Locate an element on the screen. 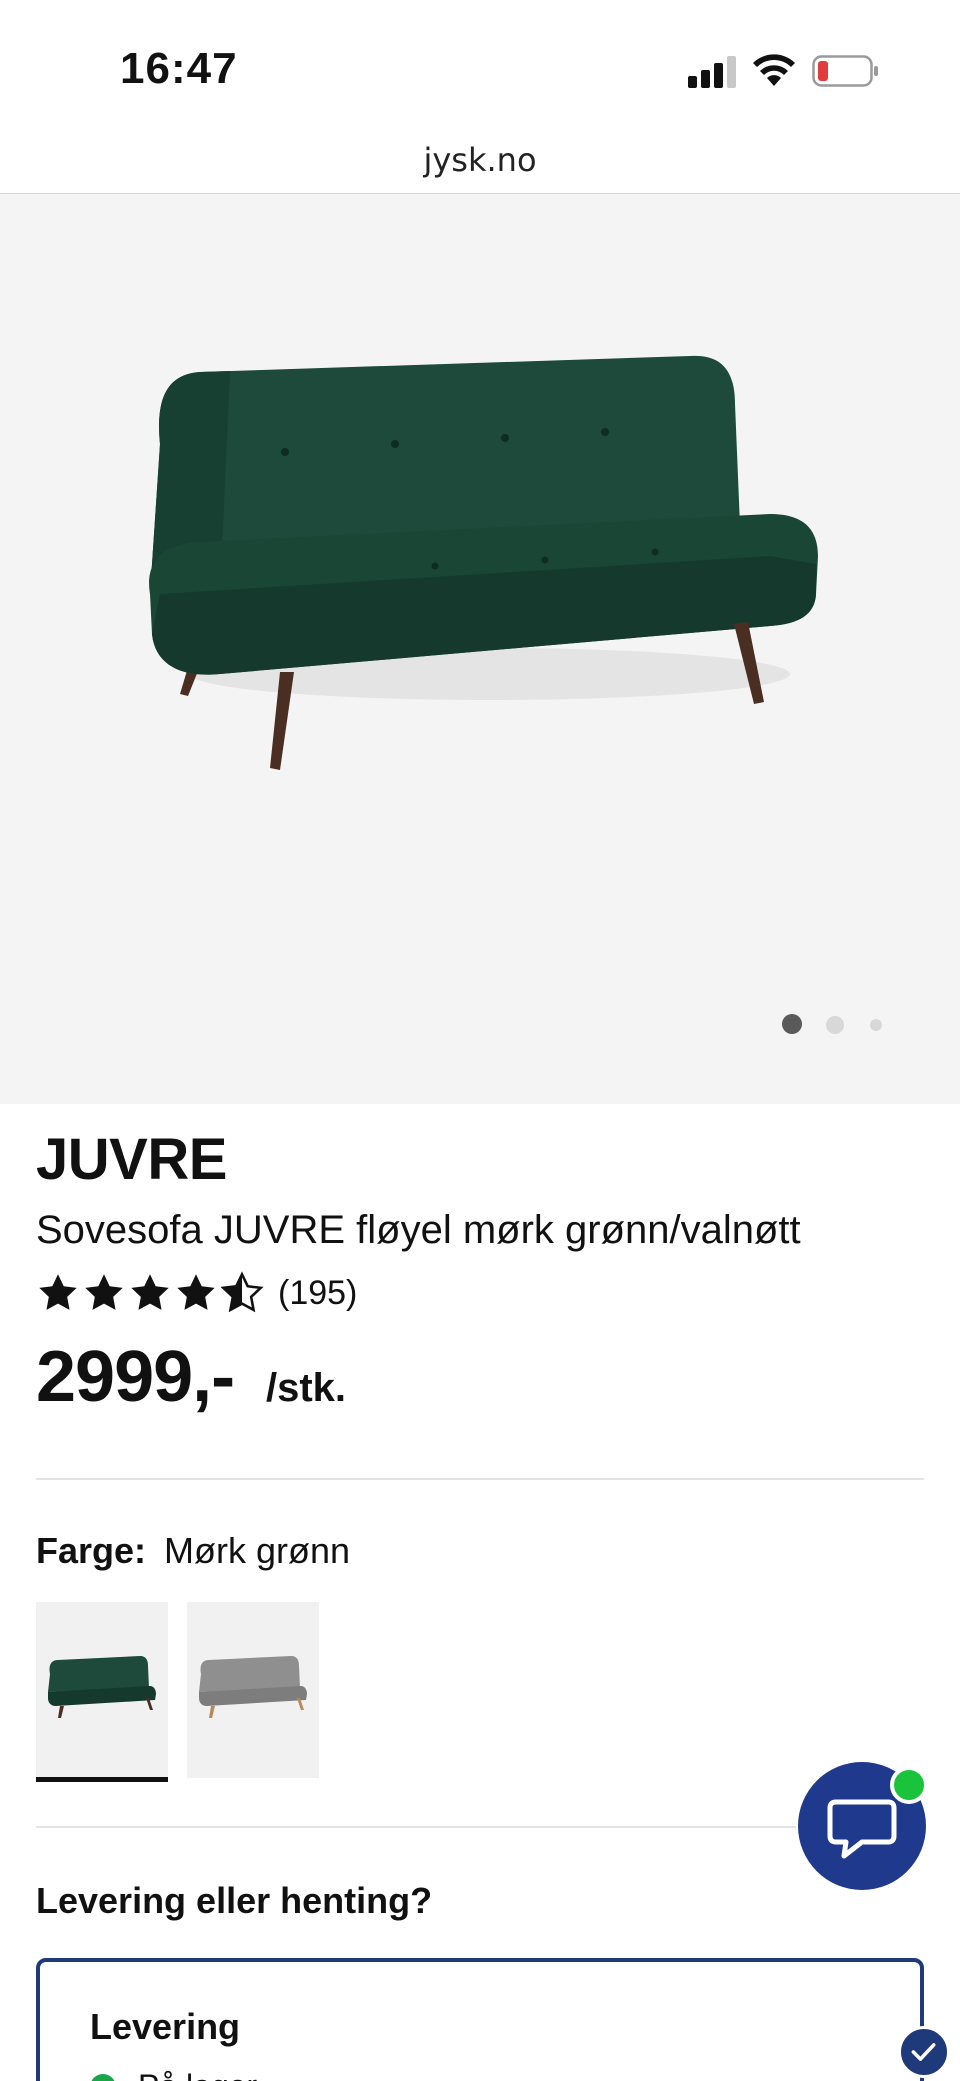 The width and height of the screenshot is (960, 2081). status-bar: 16:47 is located at coordinates (480, 65).